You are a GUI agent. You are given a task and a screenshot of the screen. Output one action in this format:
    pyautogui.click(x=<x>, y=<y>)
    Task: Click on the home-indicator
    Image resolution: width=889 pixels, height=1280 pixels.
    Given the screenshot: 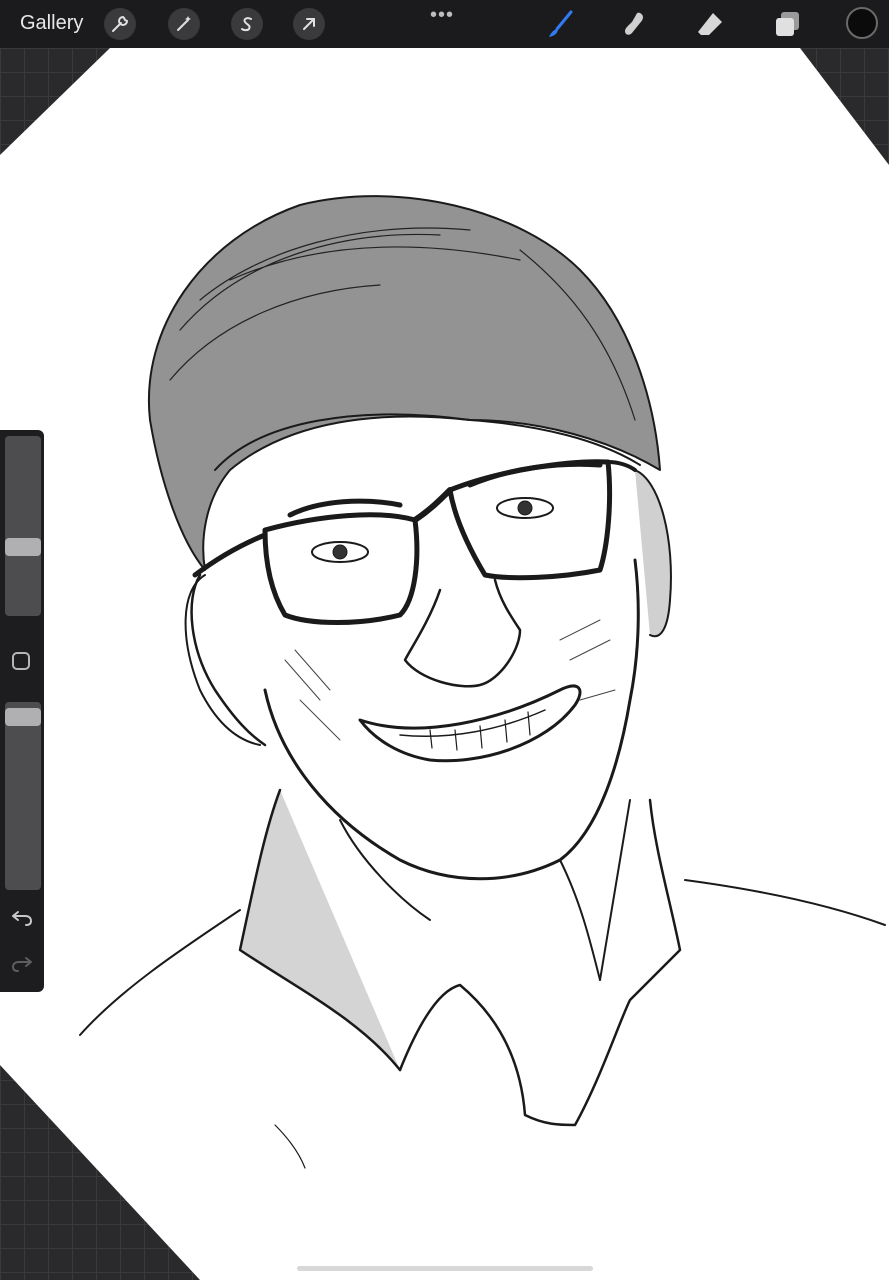 What is the action you would take?
    pyautogui.click(x=445, y=1268)
    